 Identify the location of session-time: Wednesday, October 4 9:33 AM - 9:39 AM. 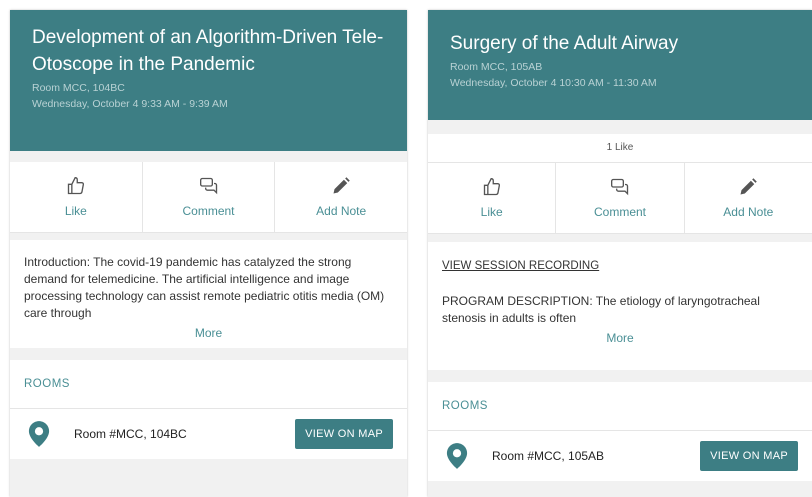
(130, 104).